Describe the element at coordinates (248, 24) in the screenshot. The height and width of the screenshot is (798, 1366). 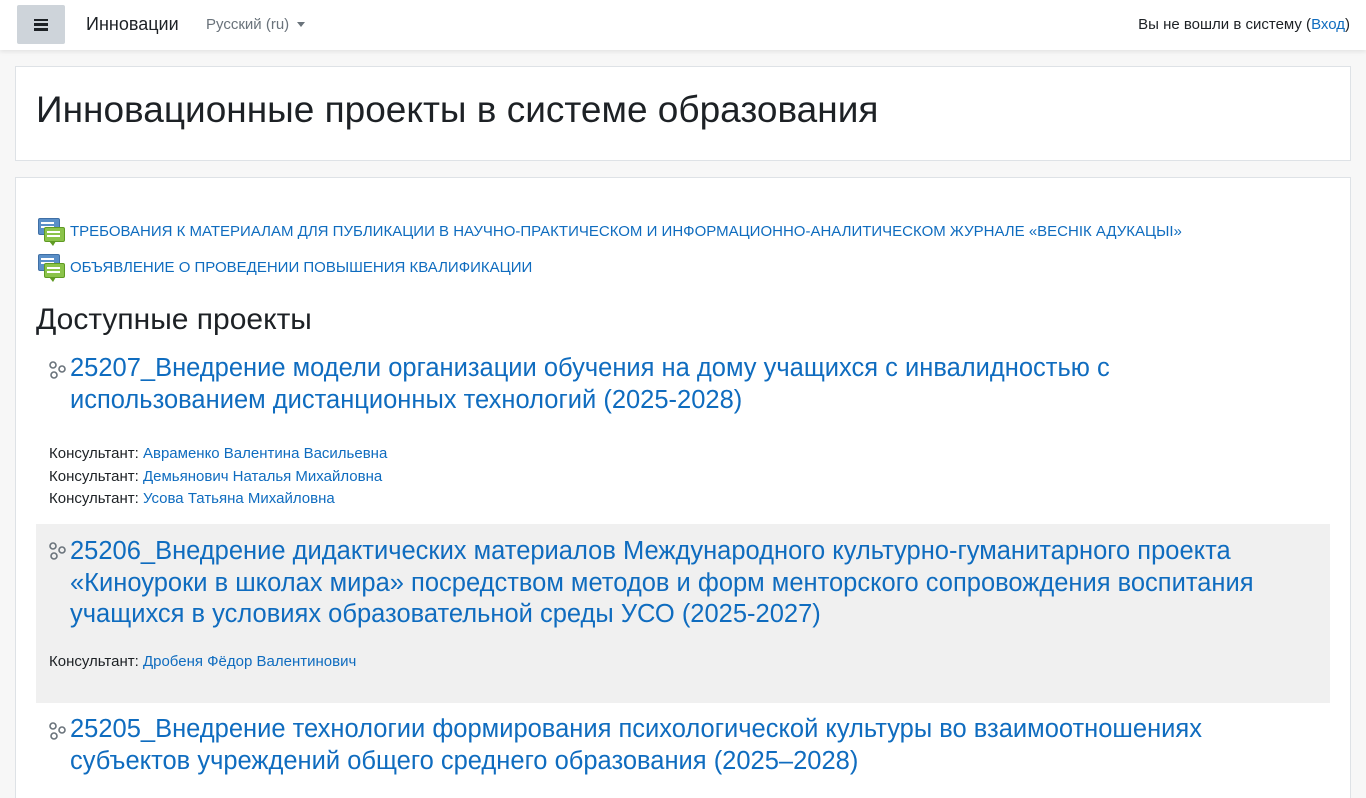
I see `language-label: Русский (ru)` at that location.